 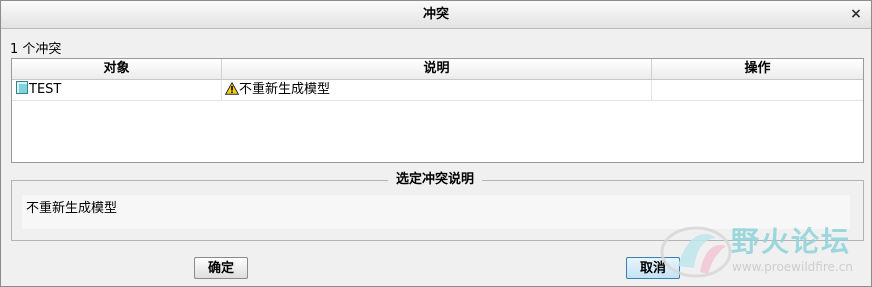 I want to click on watermark-logo-icon, so click(x=696, y=252).